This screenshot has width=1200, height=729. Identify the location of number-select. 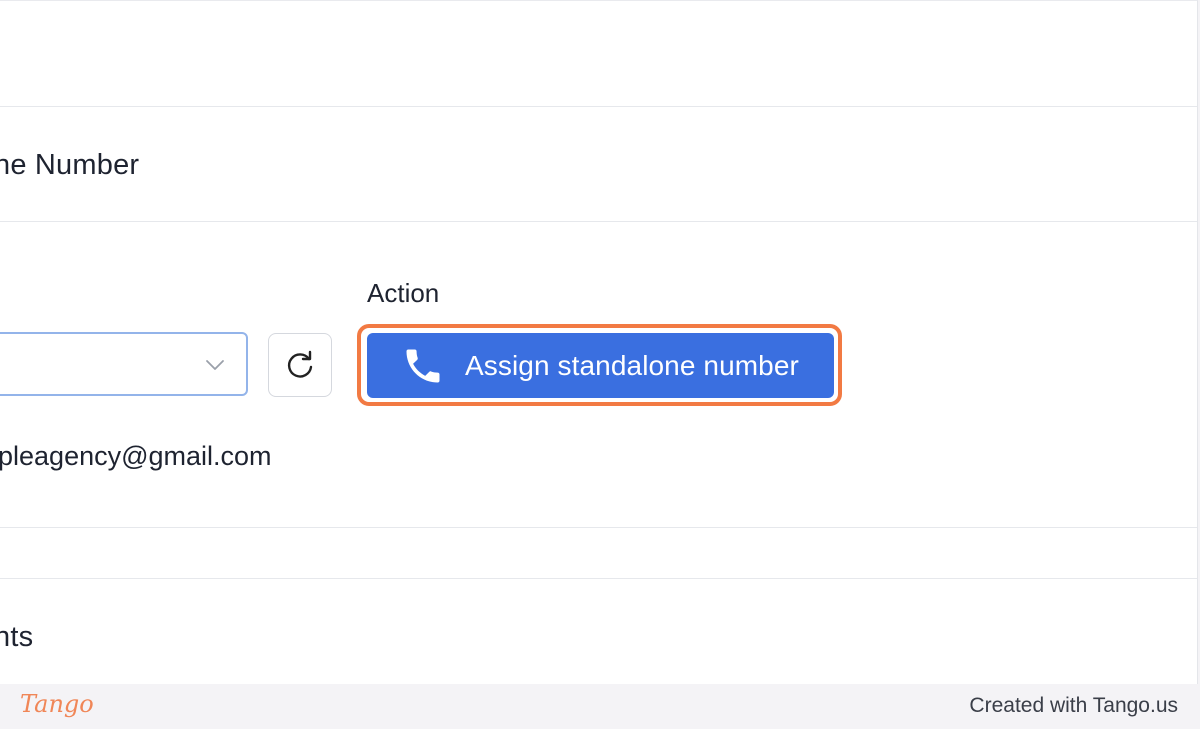
(124, 364).